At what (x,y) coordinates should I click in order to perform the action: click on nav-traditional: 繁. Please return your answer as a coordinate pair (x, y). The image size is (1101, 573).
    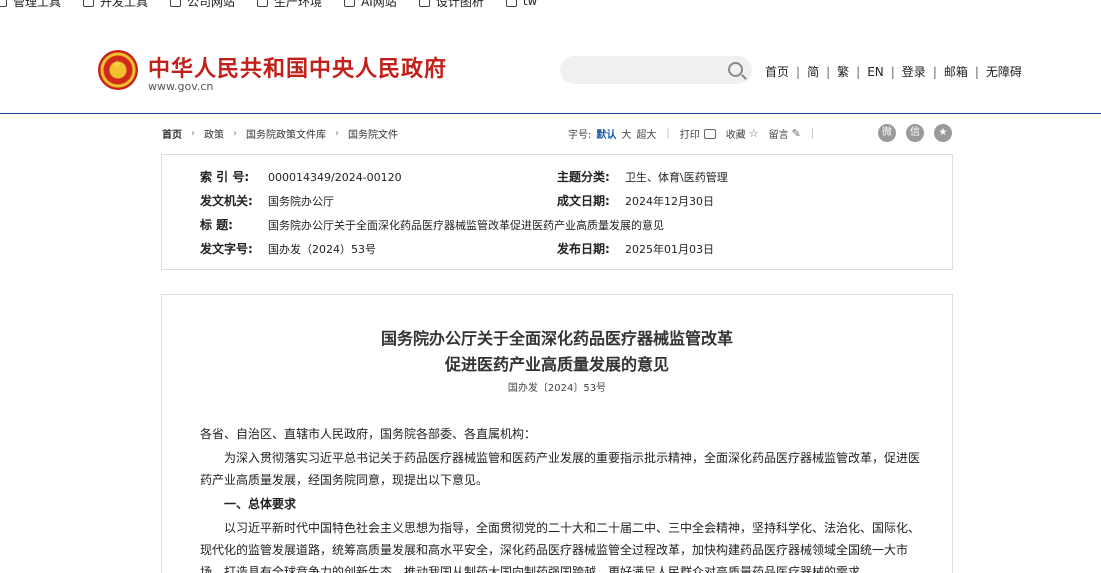
    Looking at the image, I should click on (843, 71).